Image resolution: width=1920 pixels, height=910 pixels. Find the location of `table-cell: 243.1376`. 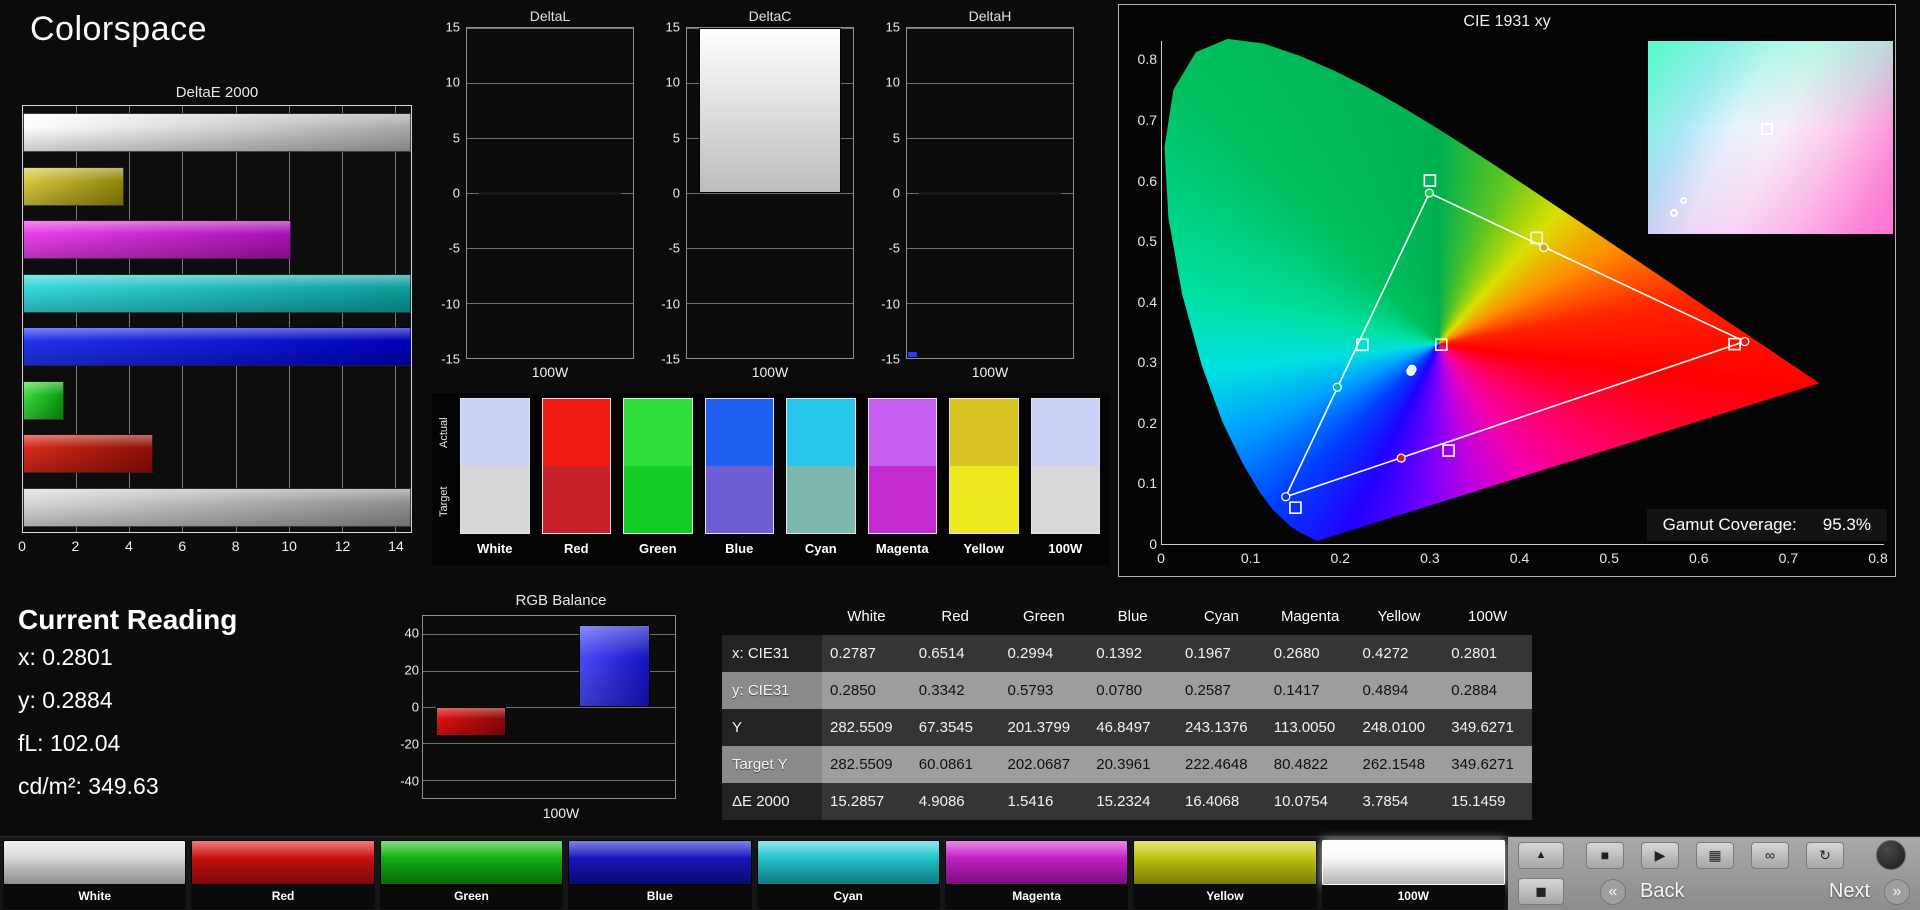

table-cell: 243.1376 is located at coordinates (1216, 727).